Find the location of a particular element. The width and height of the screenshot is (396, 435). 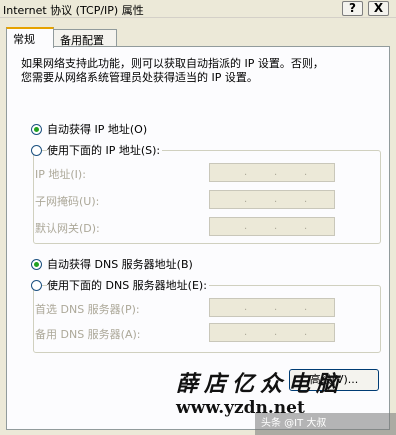

dns-manual-option: 使用下面的 DNS 服务器地址(E): is located at coordinates (120, 285).